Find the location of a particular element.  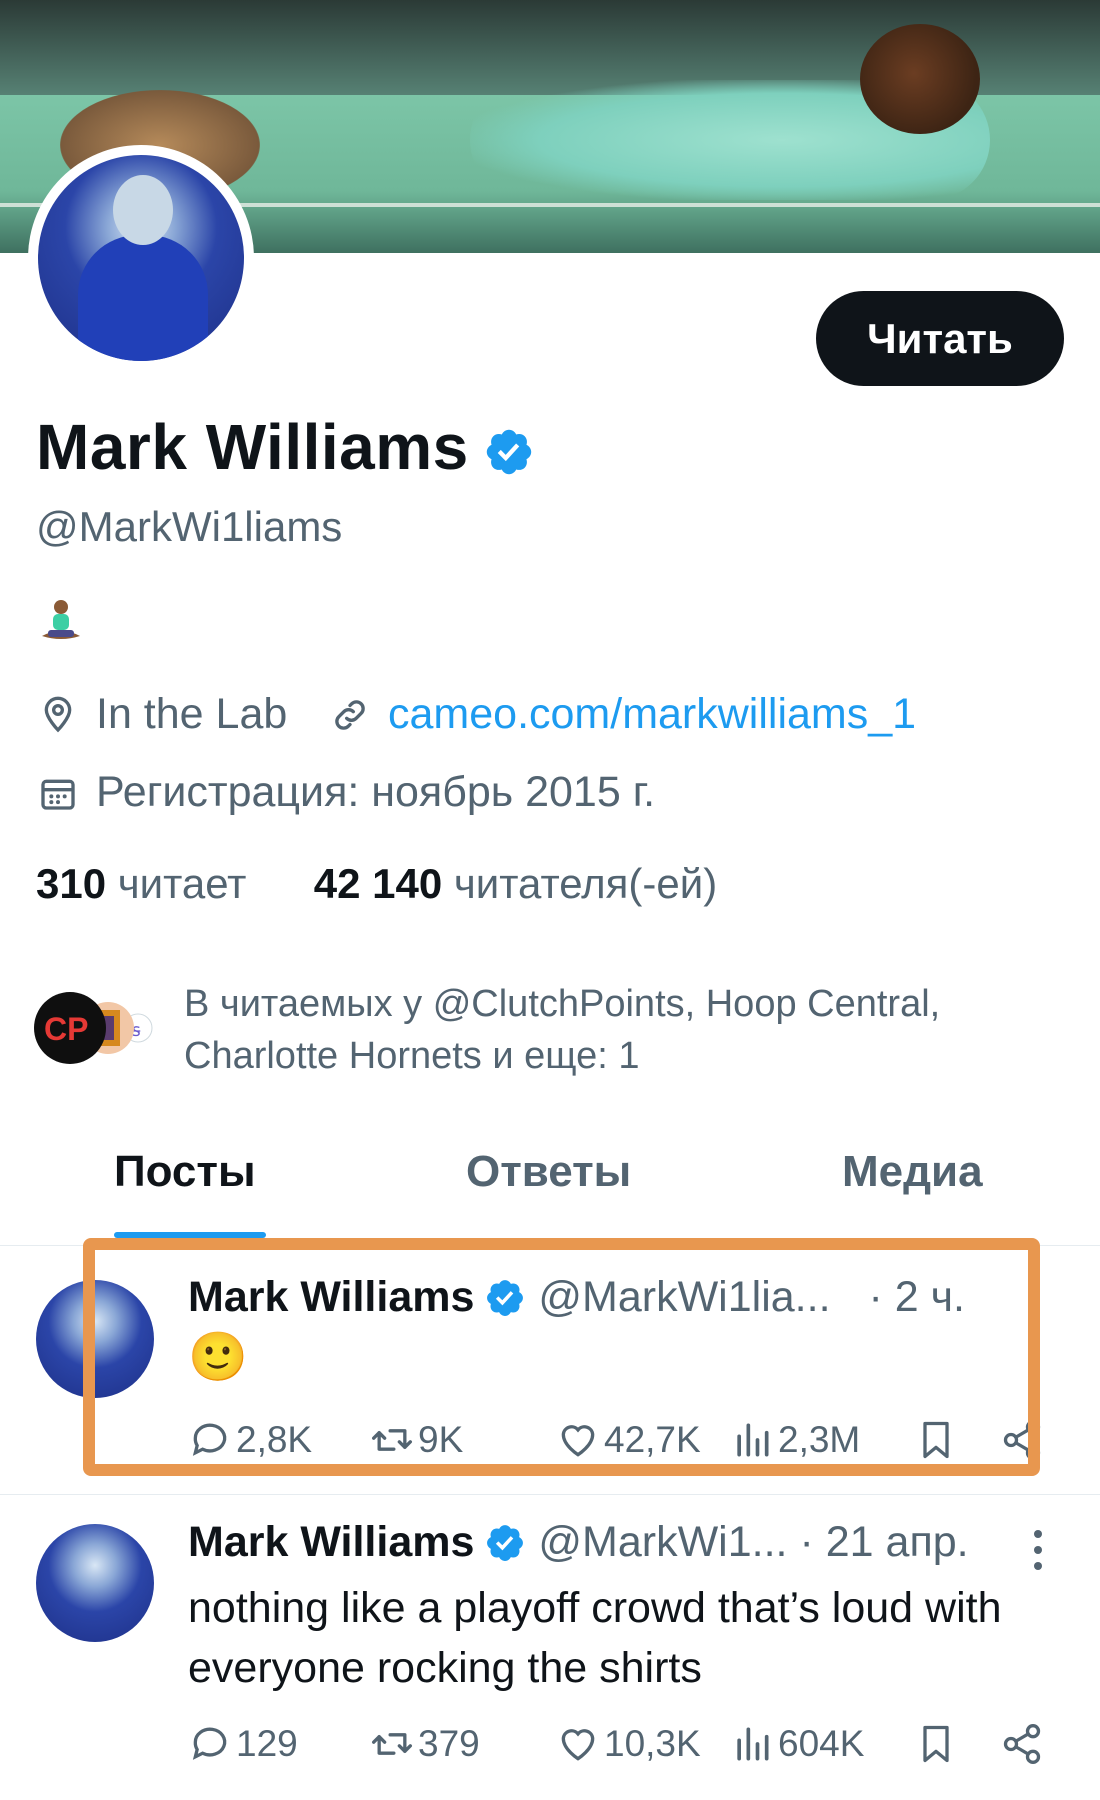

views-button: 604K is located at coordinates (797, 1744).